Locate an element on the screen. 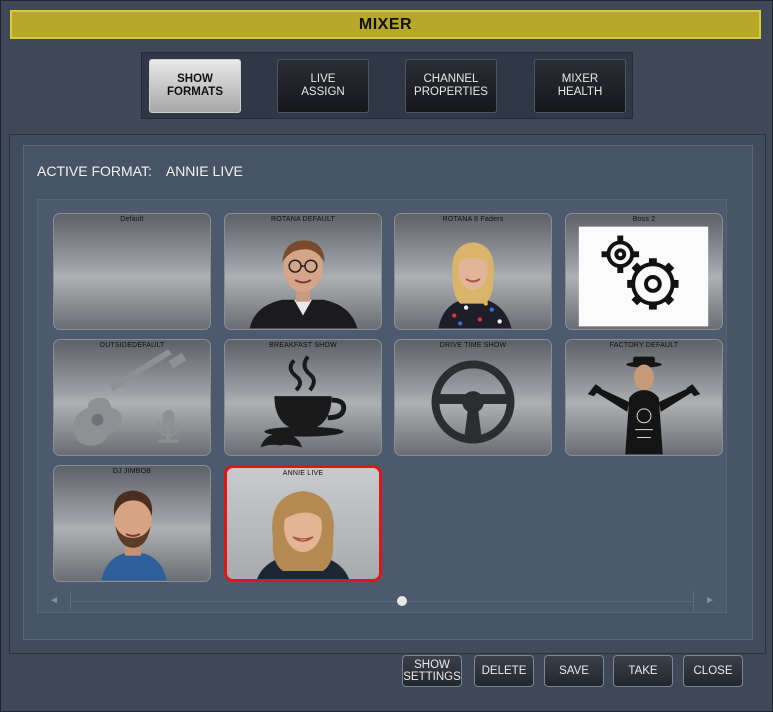  coffee-cup-icon is located at coordinates (303, 403).